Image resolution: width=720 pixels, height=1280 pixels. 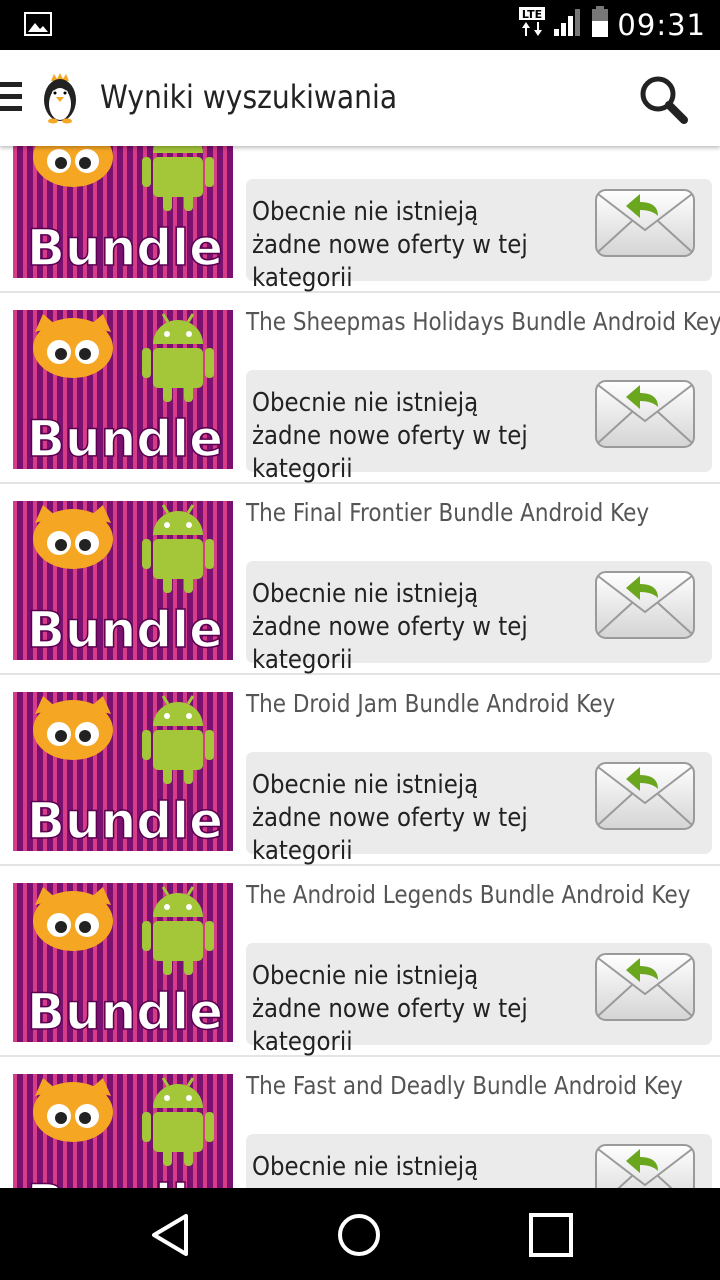 I want to click on back-icon, so click(x=171, y=1235).